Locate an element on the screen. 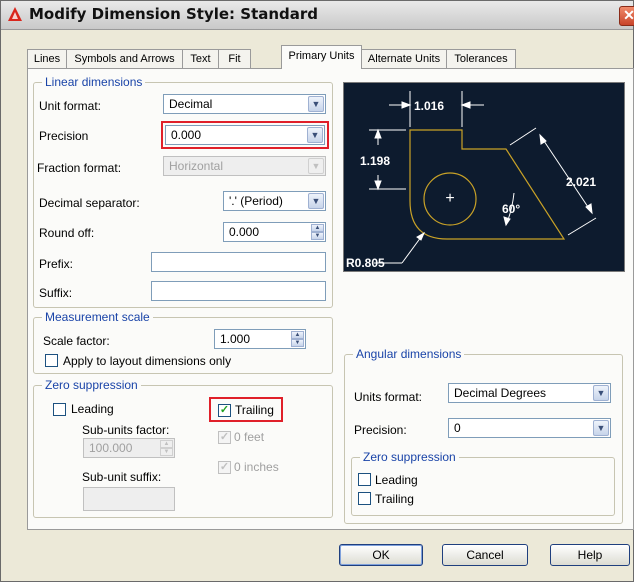 This screenshot has height=582, width=634. ok-button: OK is located at coordinates (381, 555).